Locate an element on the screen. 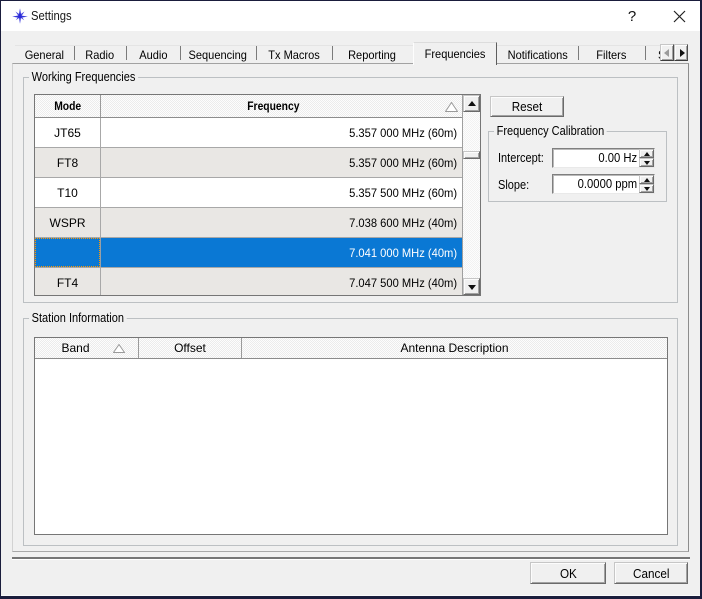 The width and height of the screenshot is (702, 599). slope-spin-buttons is located at coordinates (646, 184).